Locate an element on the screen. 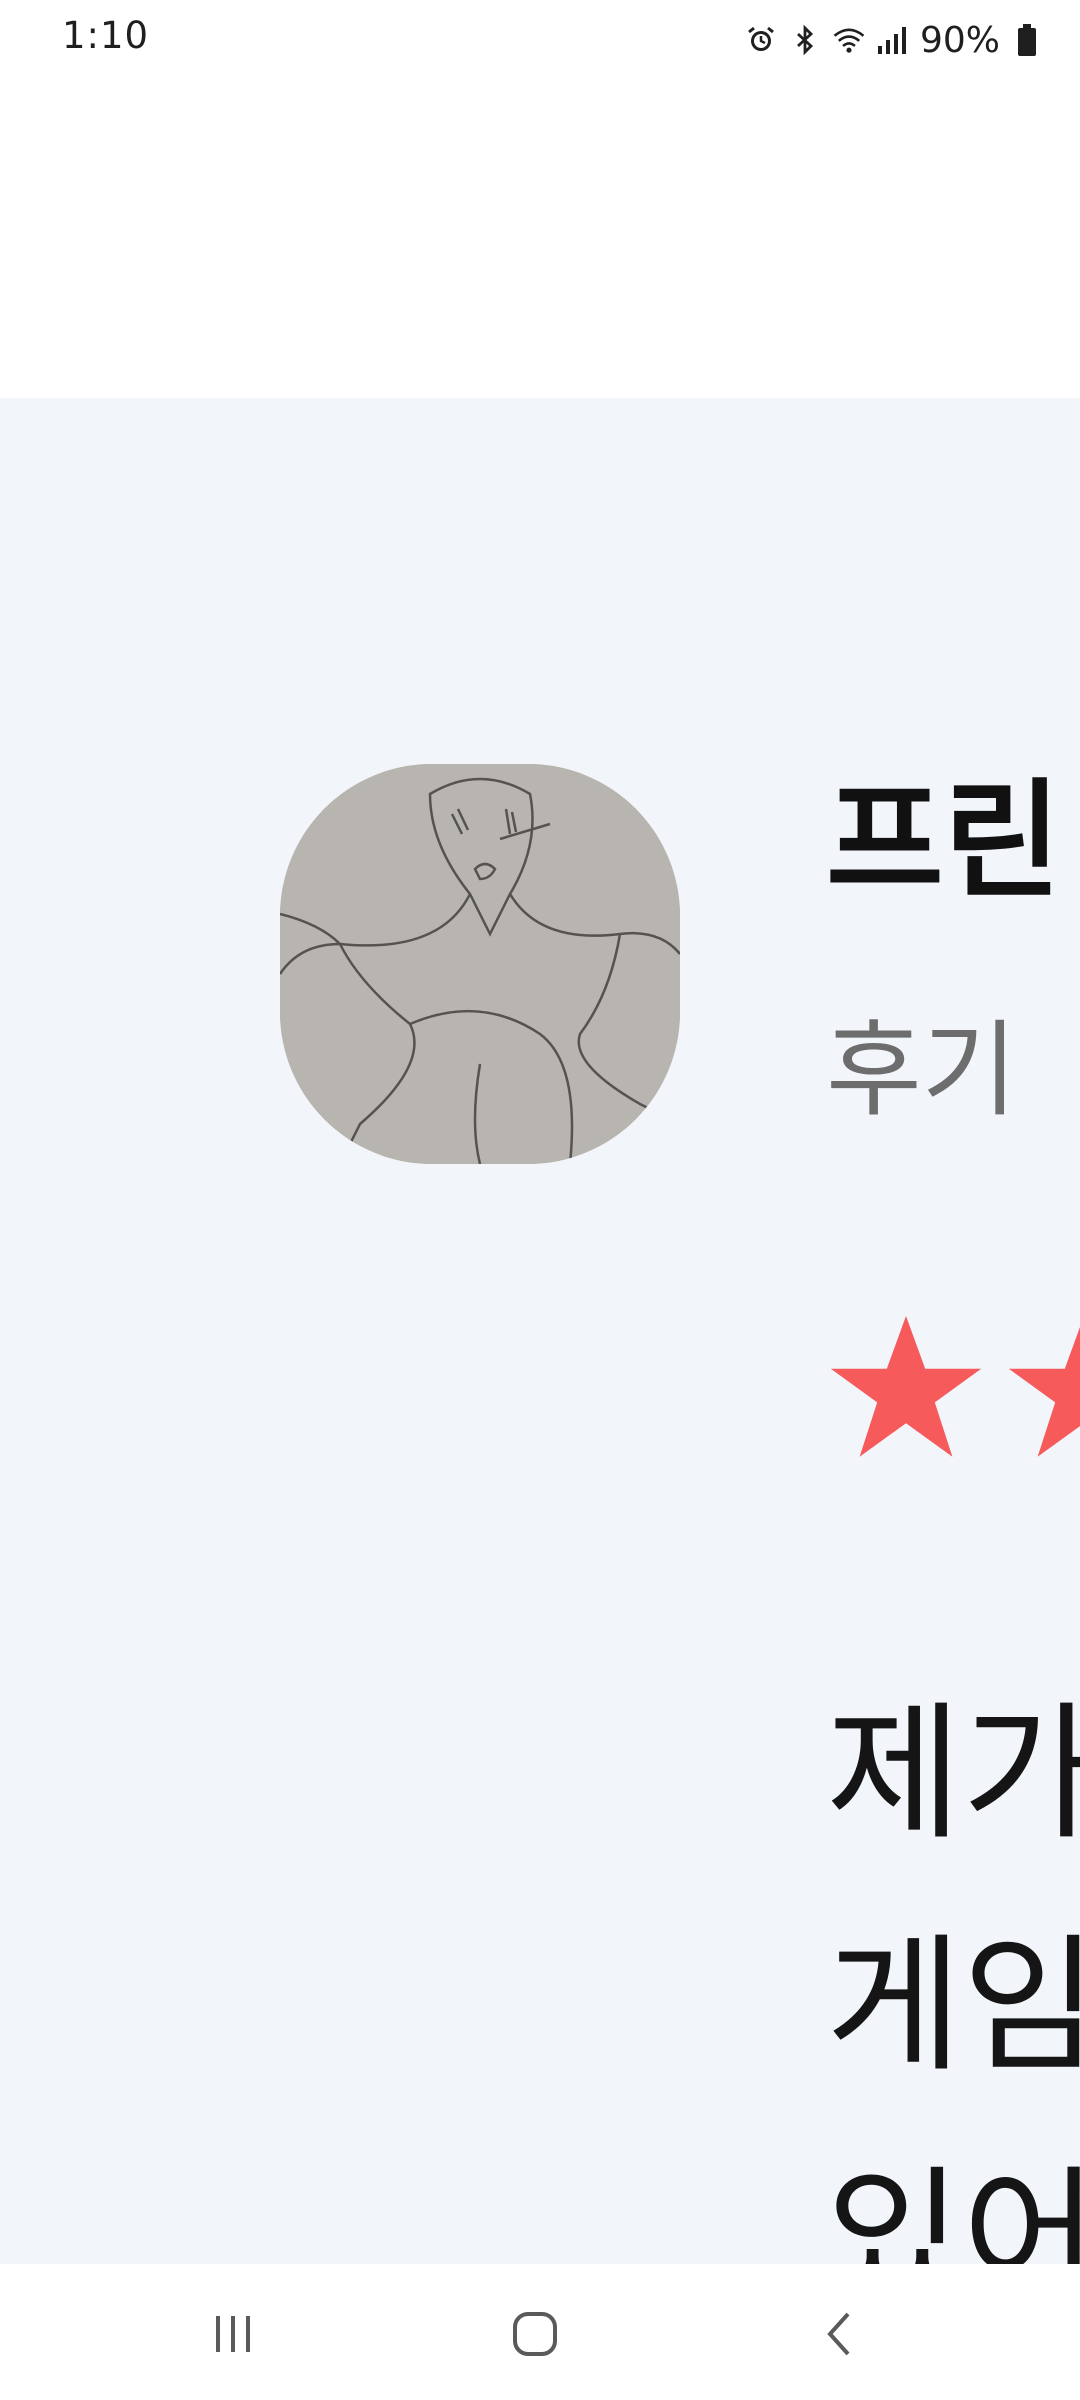  header-area is located at coordinates (540, 239).